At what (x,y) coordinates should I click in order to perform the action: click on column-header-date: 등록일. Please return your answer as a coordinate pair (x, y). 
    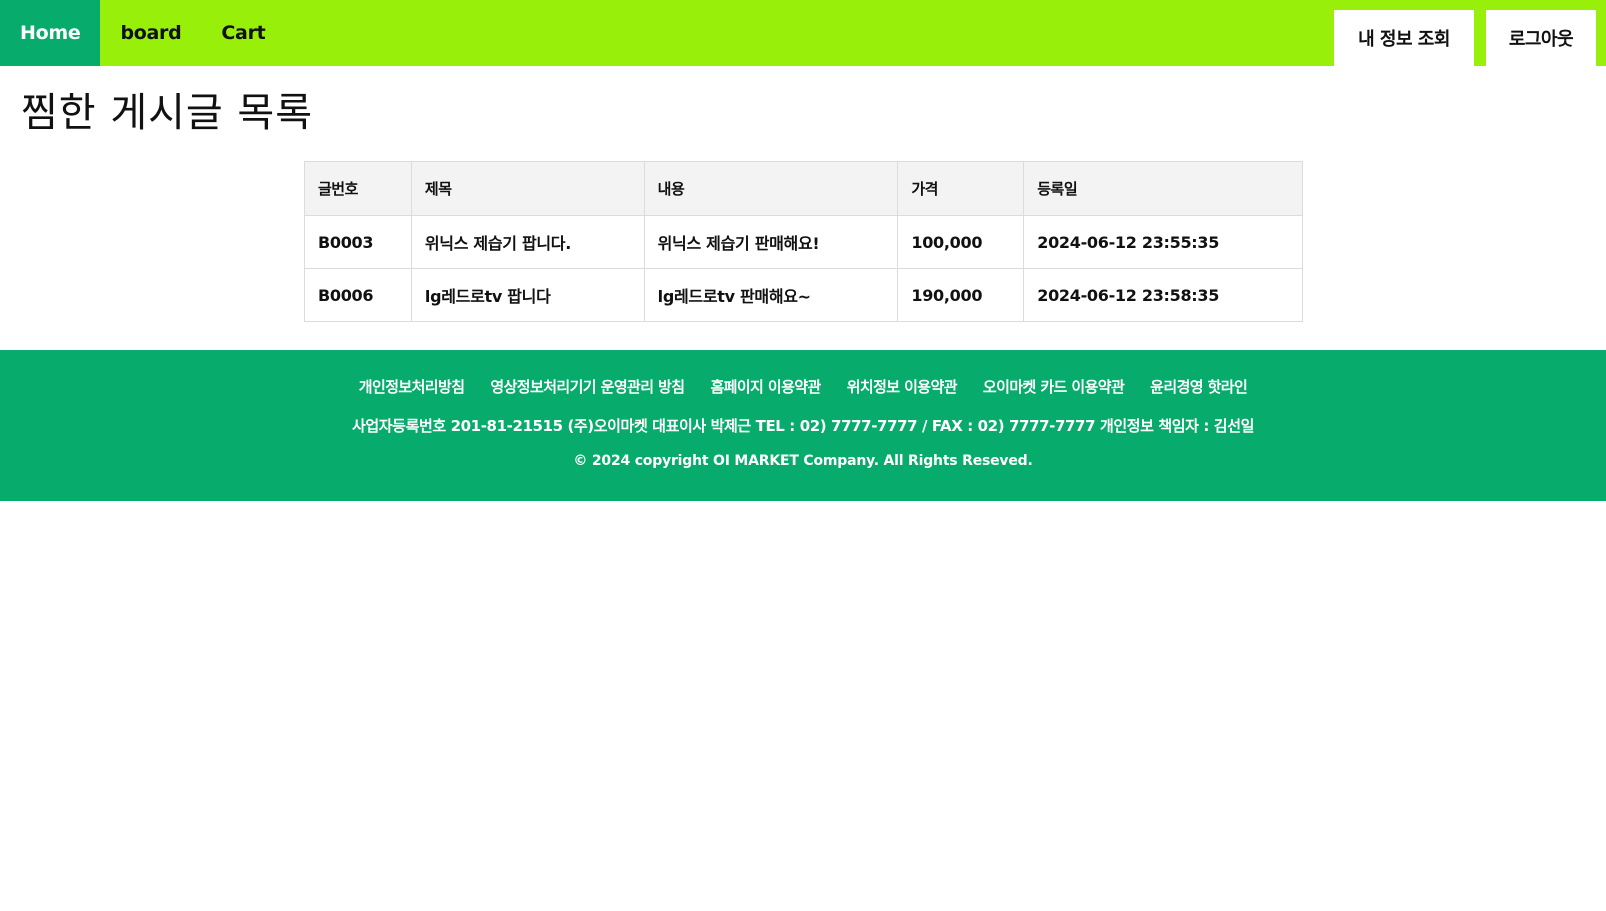
    Looking at the image, I should click on (1163, 188).